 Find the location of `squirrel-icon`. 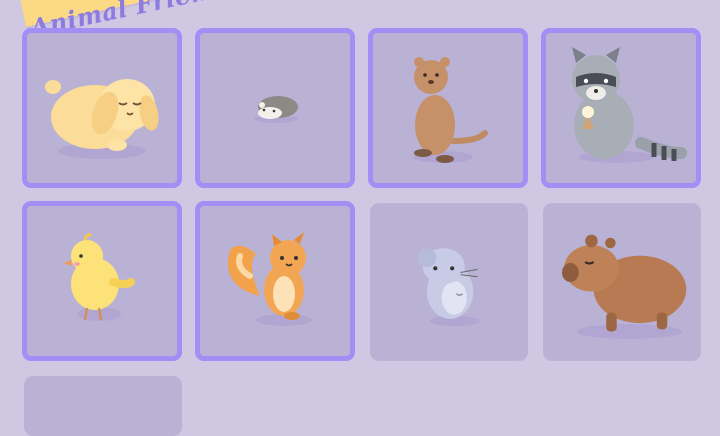

squirrel-icon is located at coordinates (270, 279).